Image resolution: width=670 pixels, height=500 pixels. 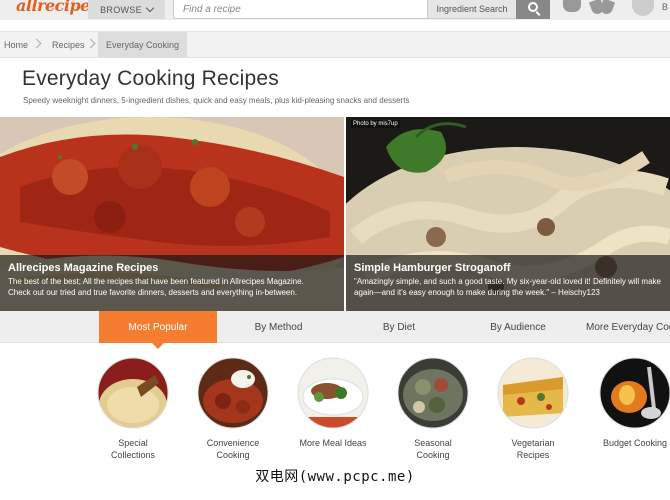 I want to click on category-seasonal-cooking: Seasonal Cooking, so click(x=433, y=409).